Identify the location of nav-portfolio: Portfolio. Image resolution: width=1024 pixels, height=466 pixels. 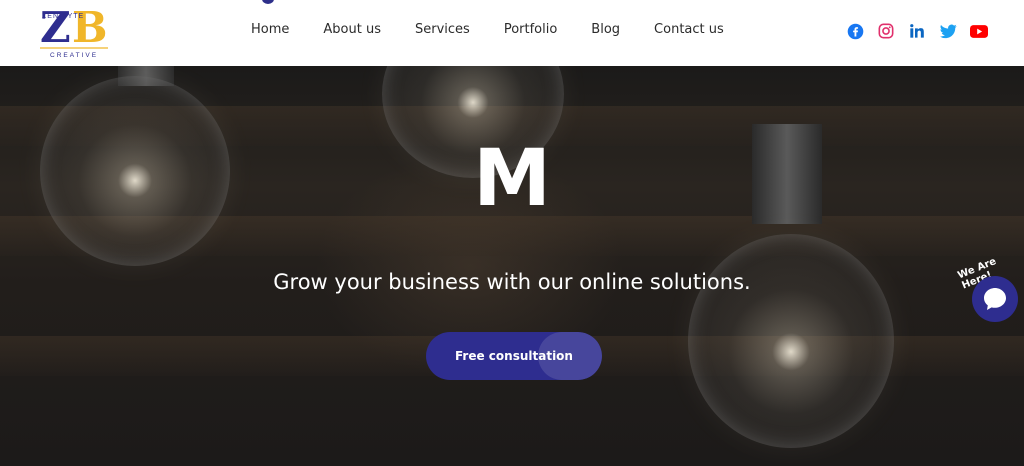
(530, 30).